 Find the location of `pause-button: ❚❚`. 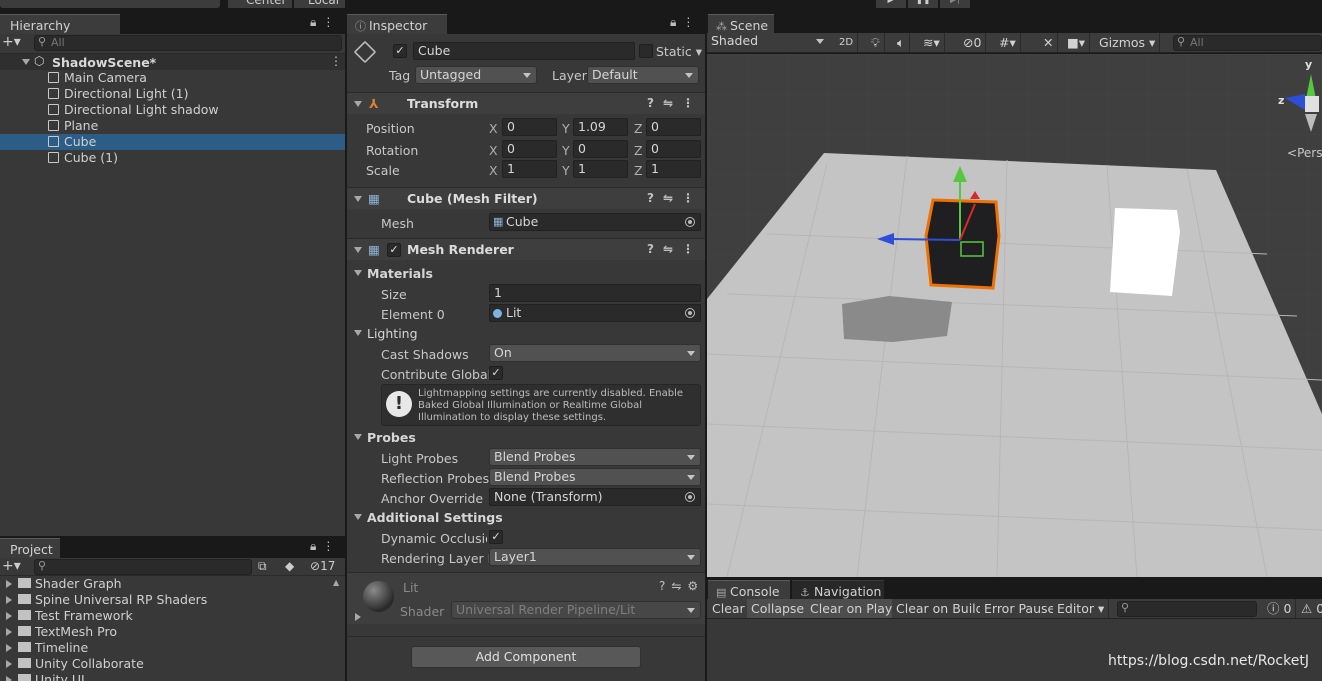

pause-button: ❚❚ is located at coordinates (923, 4).